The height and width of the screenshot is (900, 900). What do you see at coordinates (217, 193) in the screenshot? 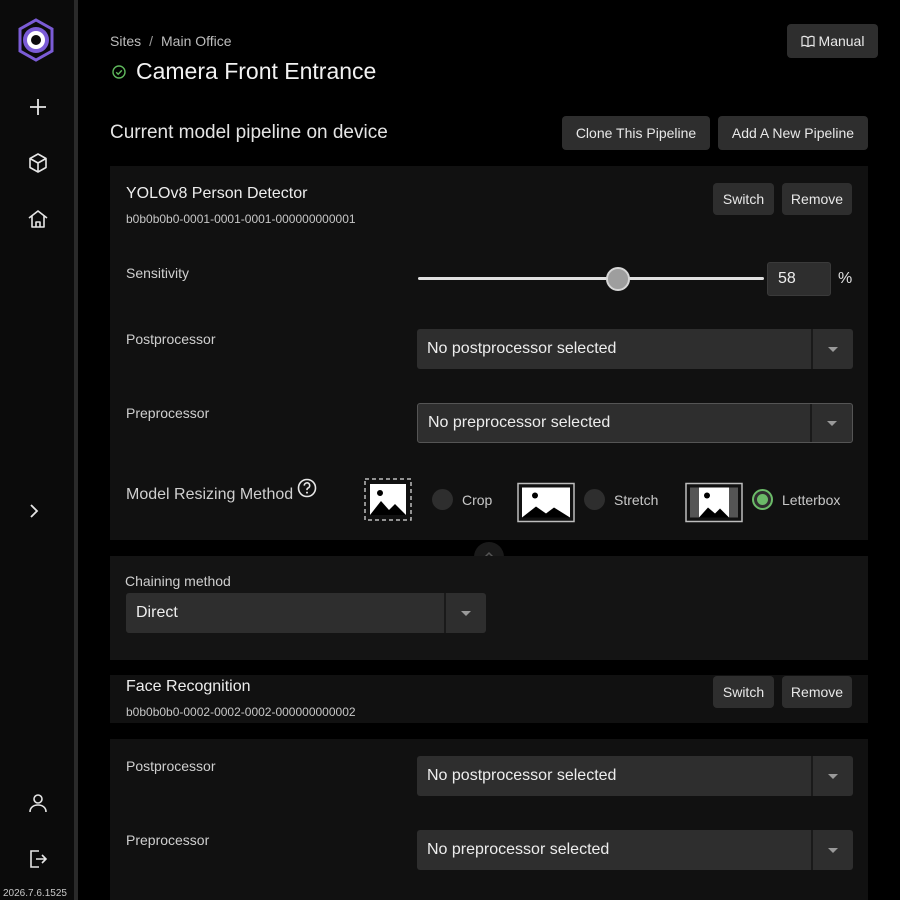
I see `model1-name: YOLOv8 Person Detector` at bounding box center [217, 193].